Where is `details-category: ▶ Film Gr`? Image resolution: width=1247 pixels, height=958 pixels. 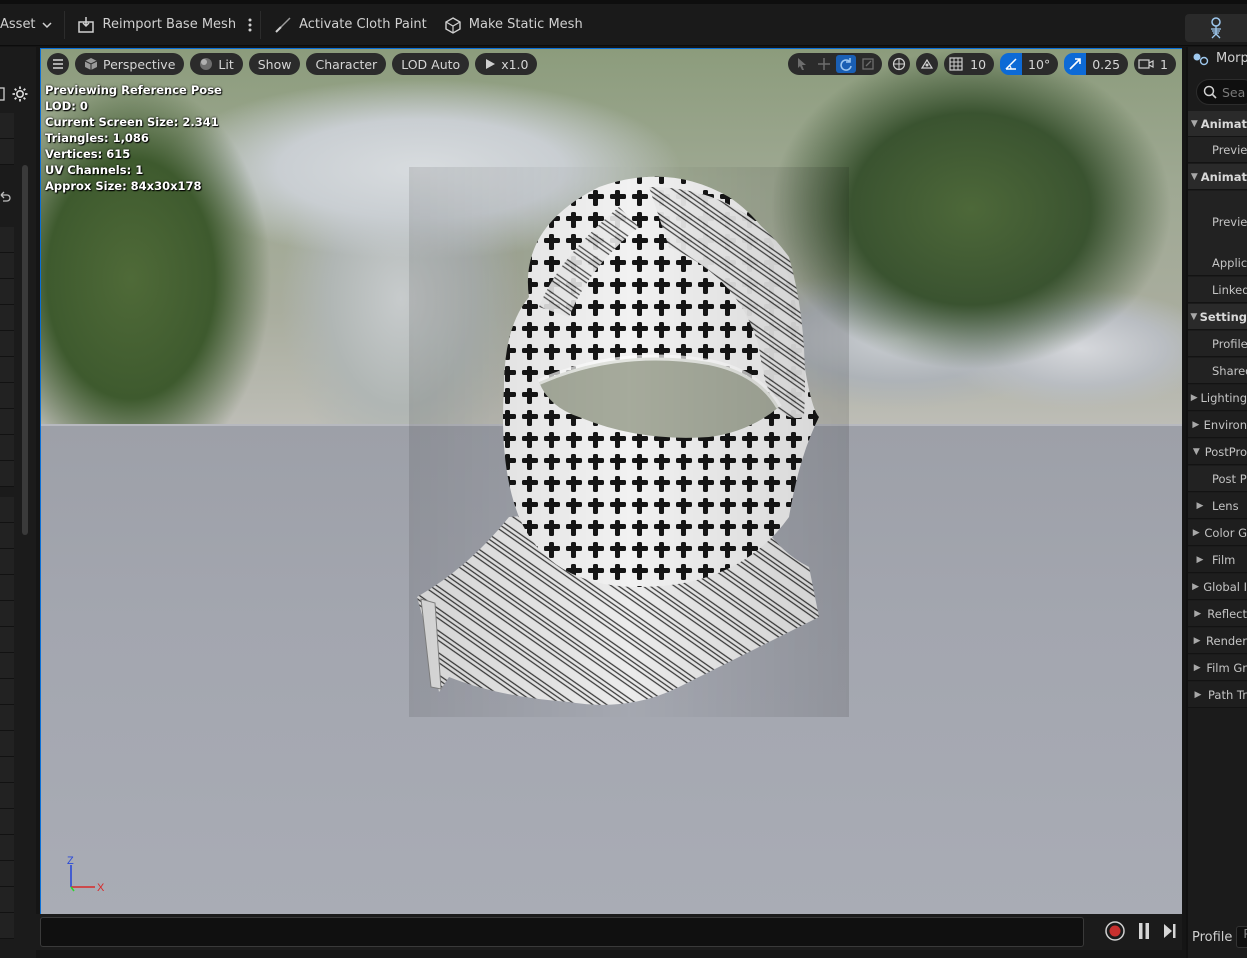 details-category: ▶ Film Gr is located at coordinates (1217, 668).